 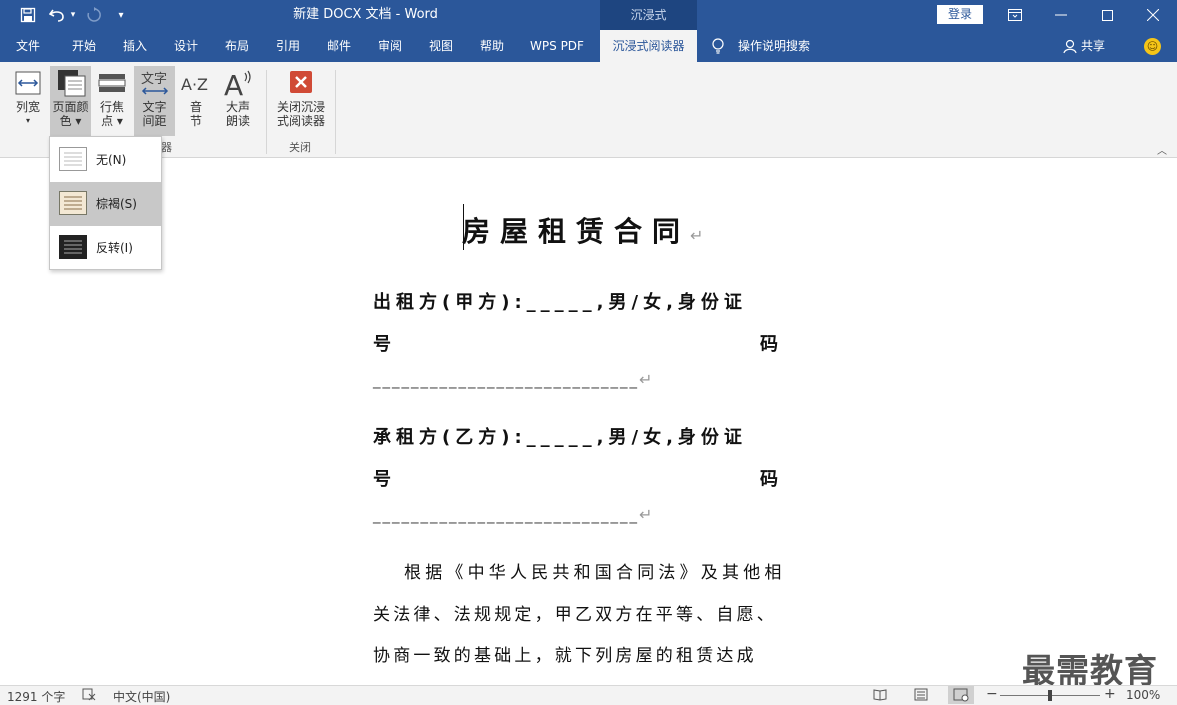 I want to click on page-sepia-icon, so click(x=73, y=203).